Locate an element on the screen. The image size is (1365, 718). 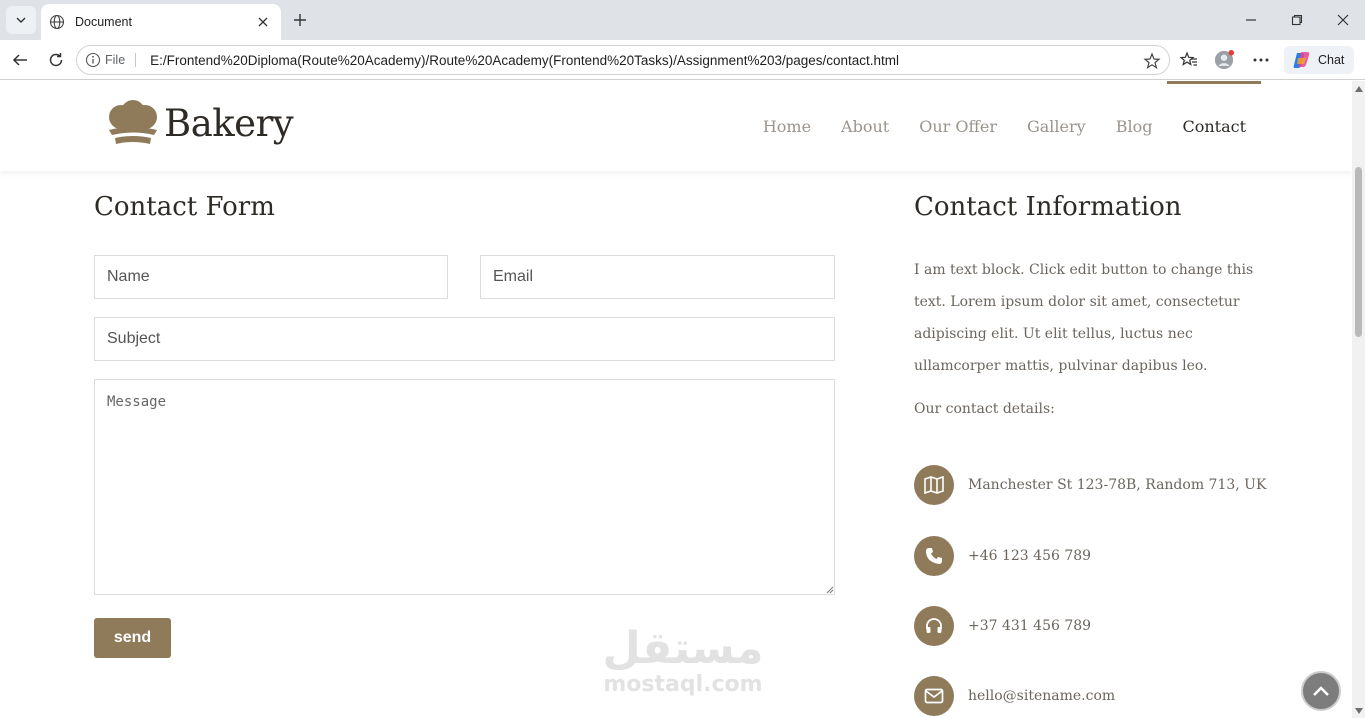
browser-tab: Document is located at coordinates (161, 22).